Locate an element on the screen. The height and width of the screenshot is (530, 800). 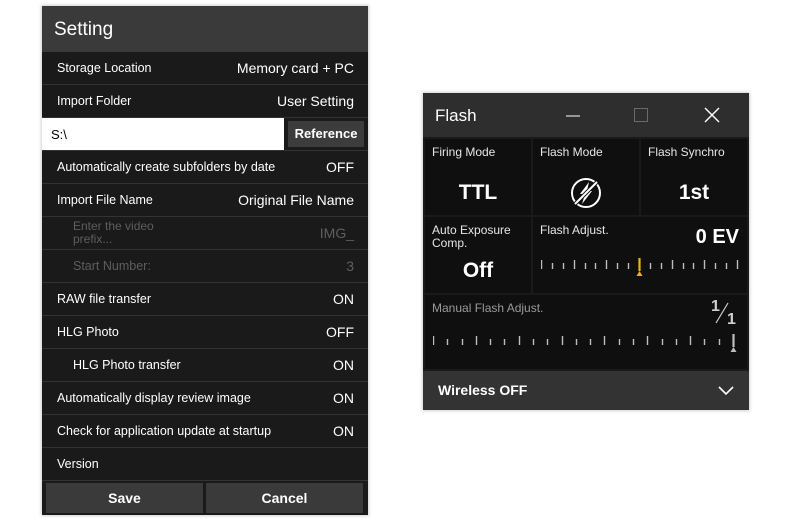
import-file-name-value: Original File Name is located at coordinates (296, 200).